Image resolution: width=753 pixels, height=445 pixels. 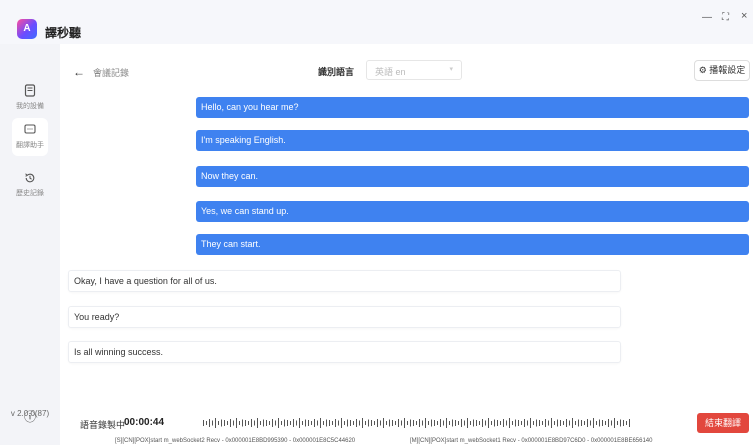 I want to click on language-label: 識別語言, so click(x=336, y=72).